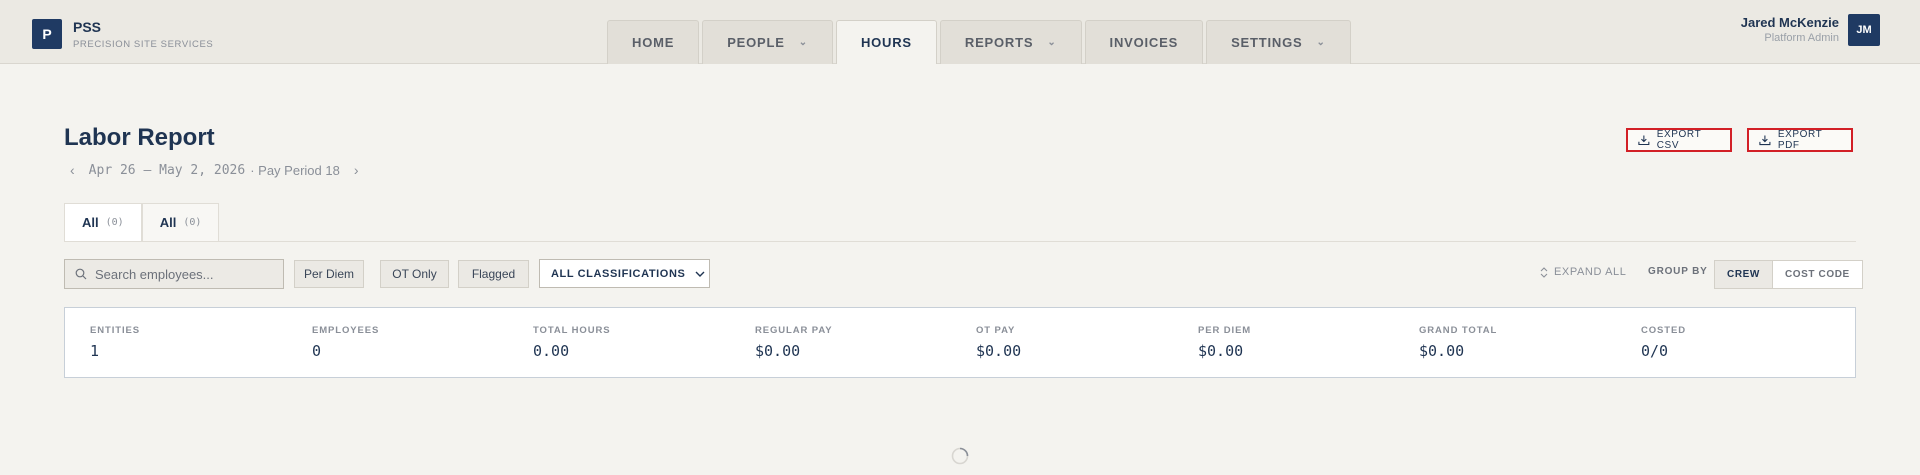 This screenshot has height=475, width=1920. I want to click on search-box, so click(174, 274).